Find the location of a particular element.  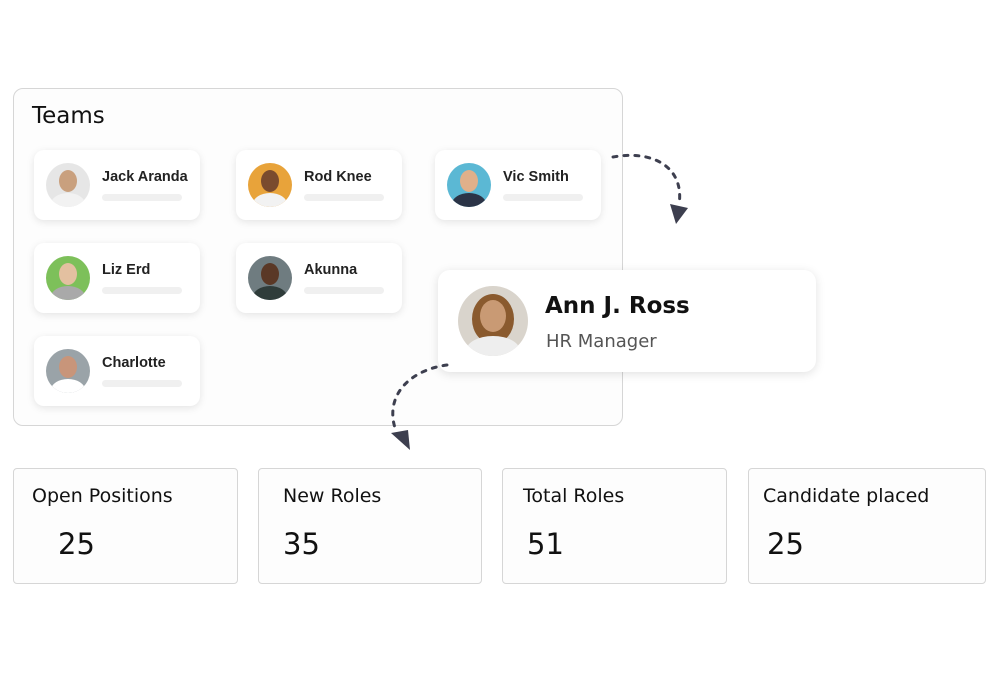

stat-value: 35 is located at coordinates (301, 544).